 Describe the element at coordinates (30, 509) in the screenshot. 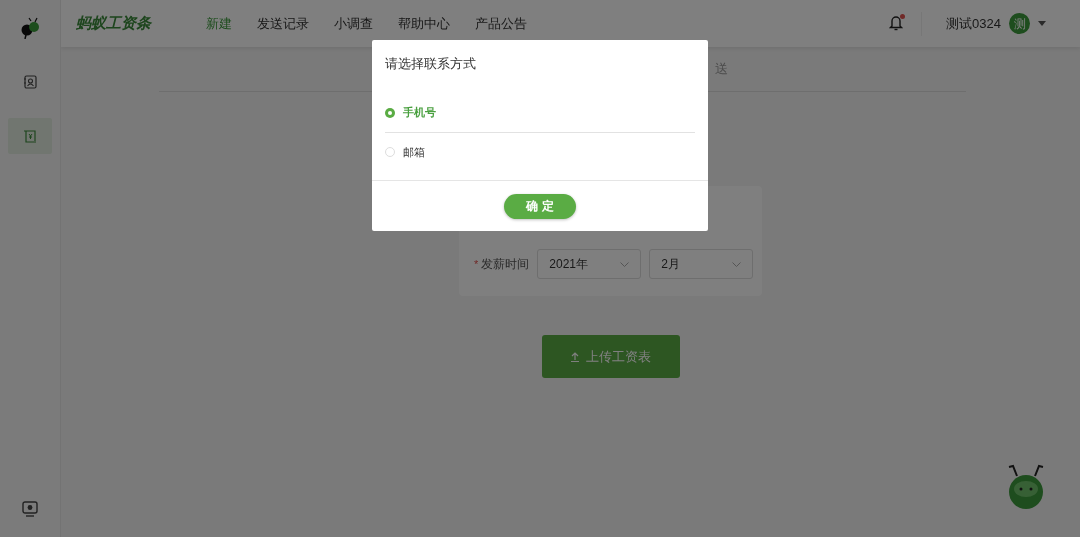

I see `settings-icon` at that location.